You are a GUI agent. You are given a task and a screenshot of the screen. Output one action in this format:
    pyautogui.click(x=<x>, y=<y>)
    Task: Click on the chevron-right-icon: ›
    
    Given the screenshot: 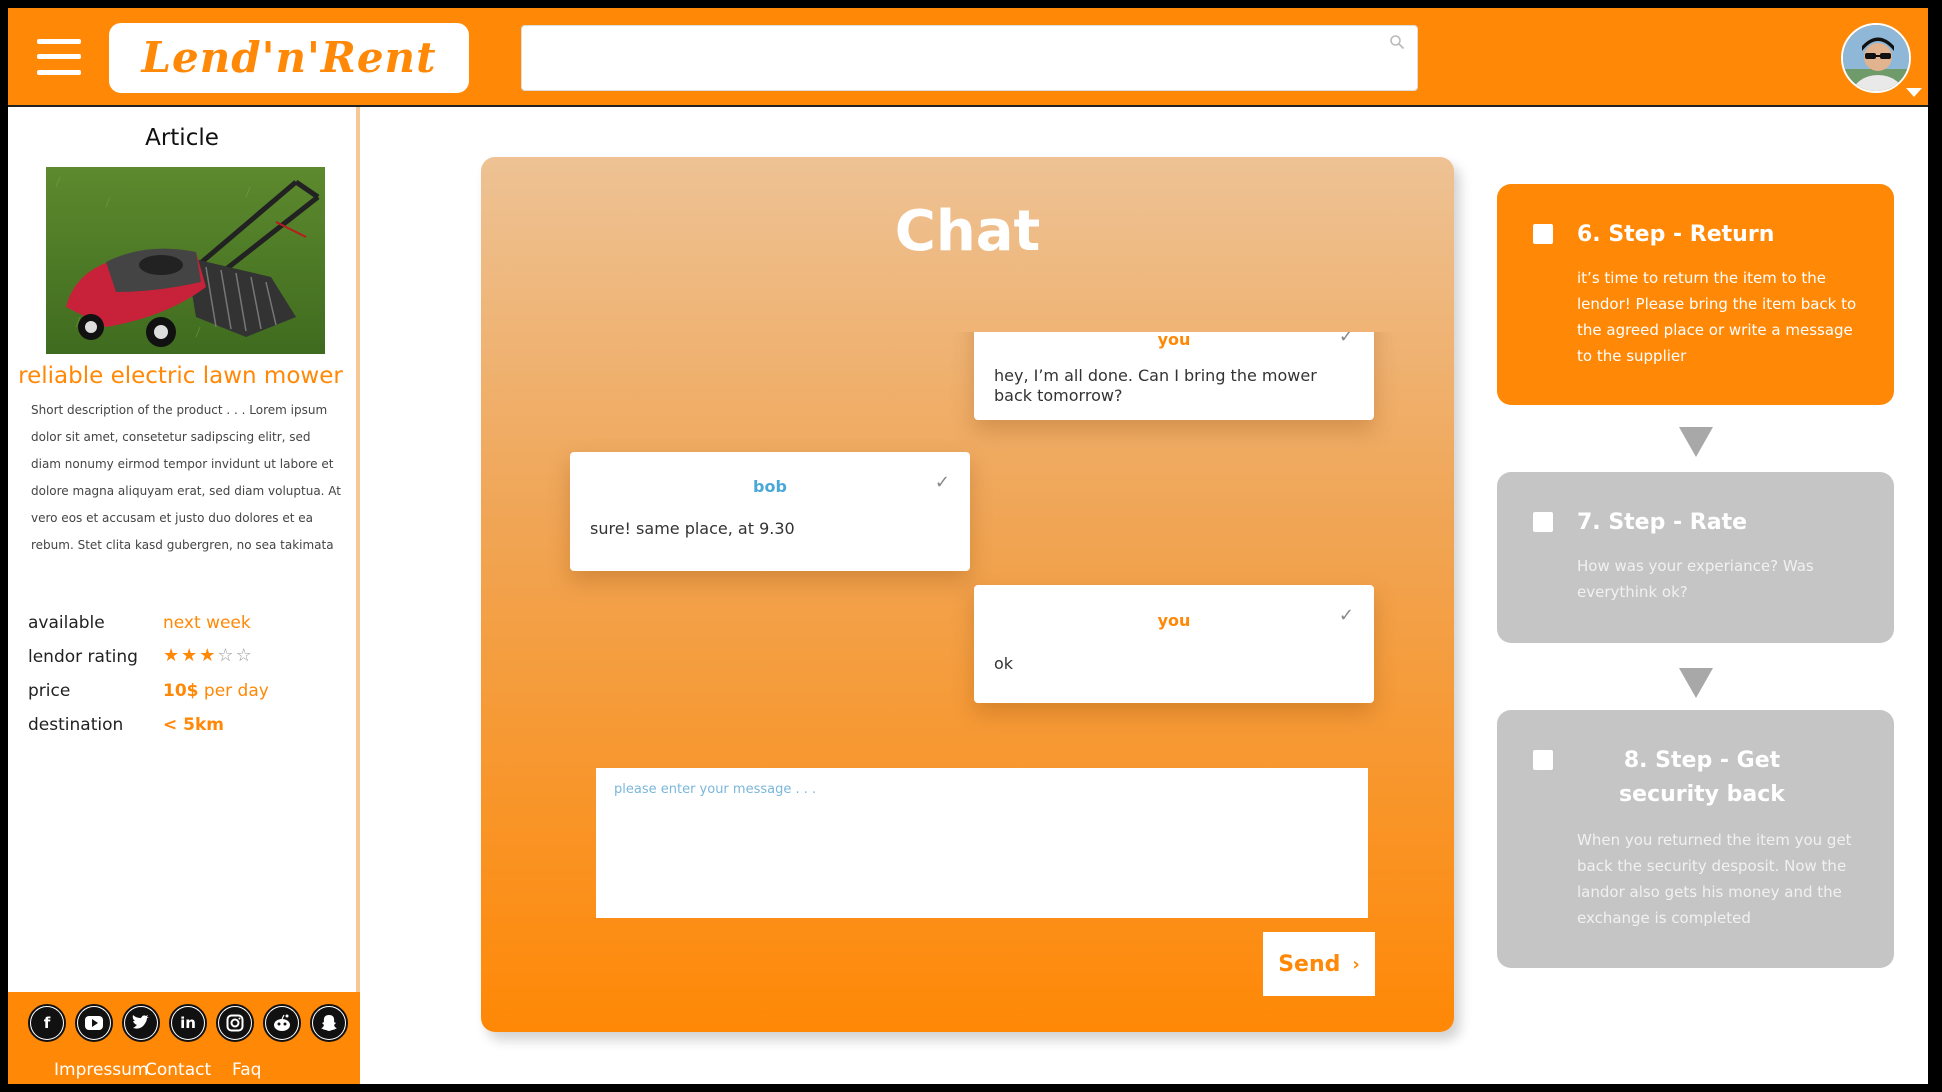 What is the action you would take?
    pyautogui.click(x=1356, y=964)
    